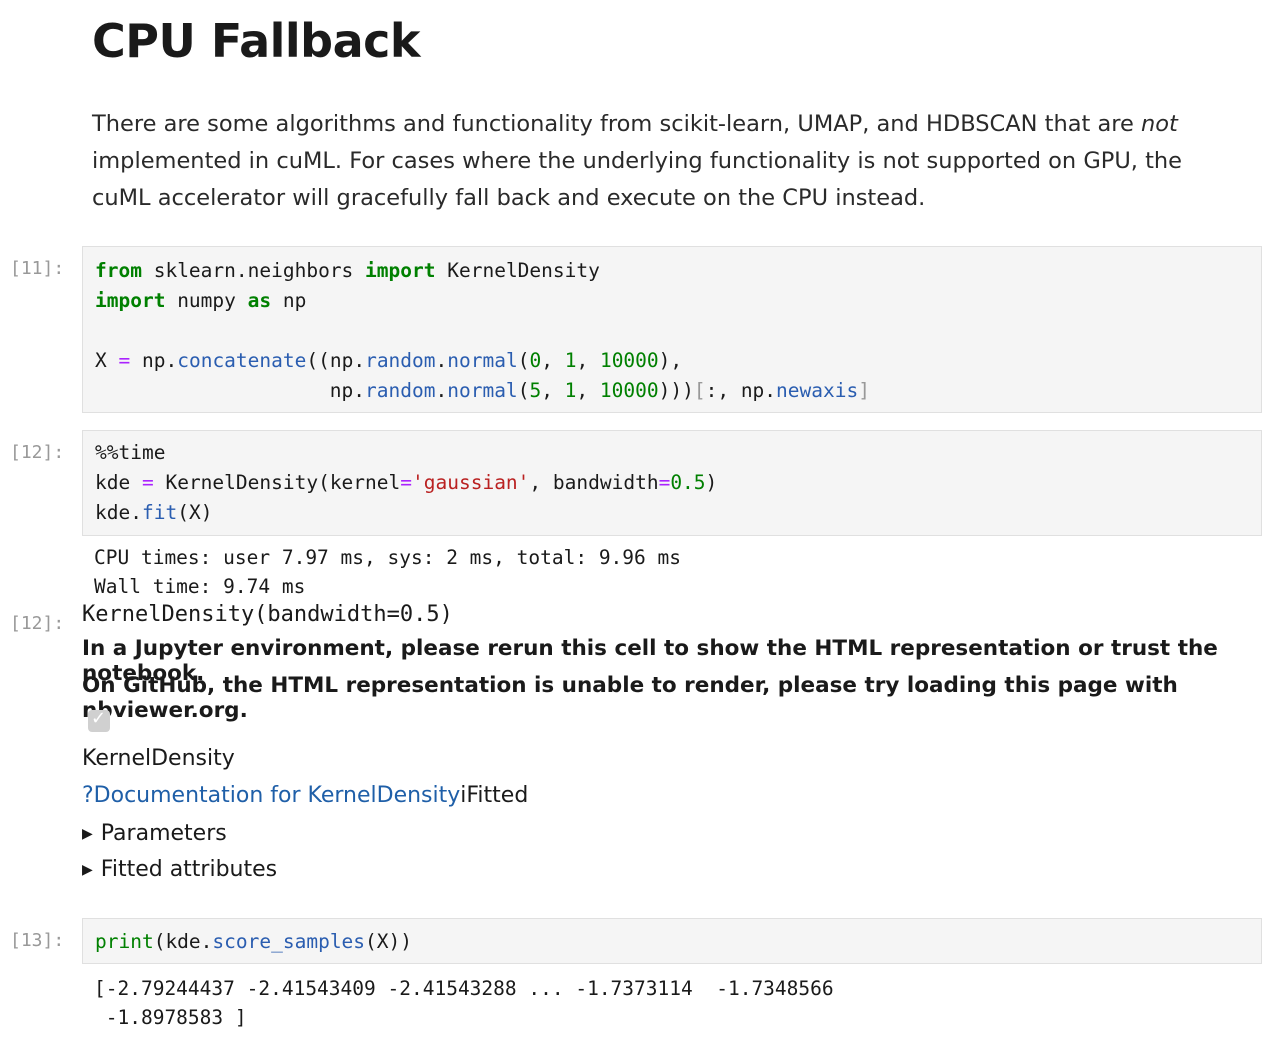 The width and height of the screenshot is (1280, 1049). Describe the element at coordinates (170, 1017) in the screenshot. I see `output-line: -1.8978583 ]` at that location.